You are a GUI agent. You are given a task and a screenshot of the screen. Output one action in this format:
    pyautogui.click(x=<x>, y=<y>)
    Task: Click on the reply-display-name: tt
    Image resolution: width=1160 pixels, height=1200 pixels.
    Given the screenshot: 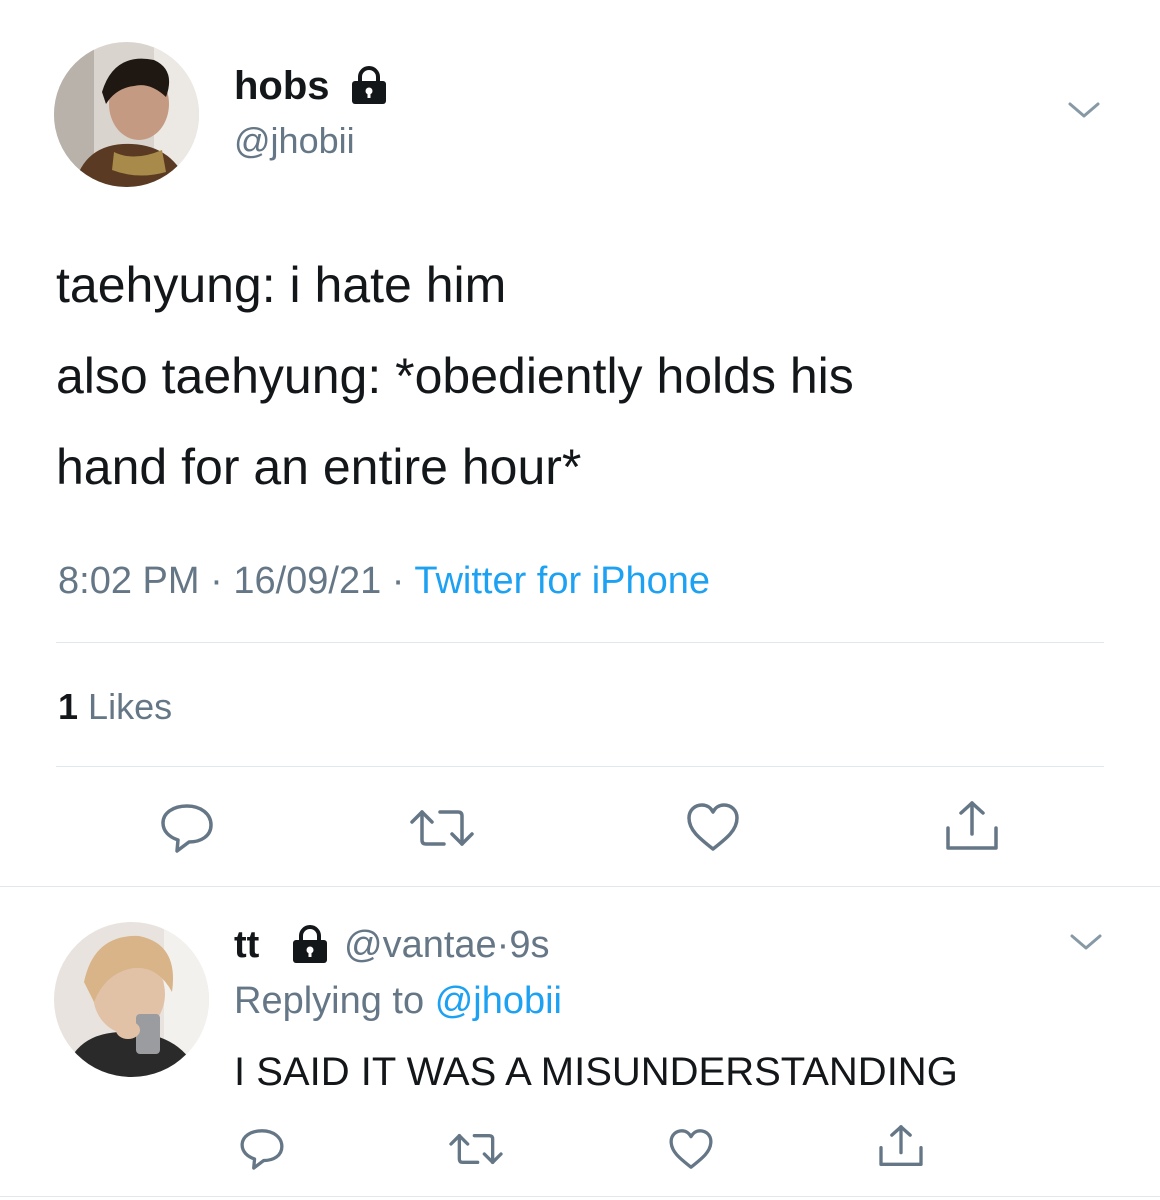 What is the action you would take?
    pyautogui.click(x=246, y=945)
    